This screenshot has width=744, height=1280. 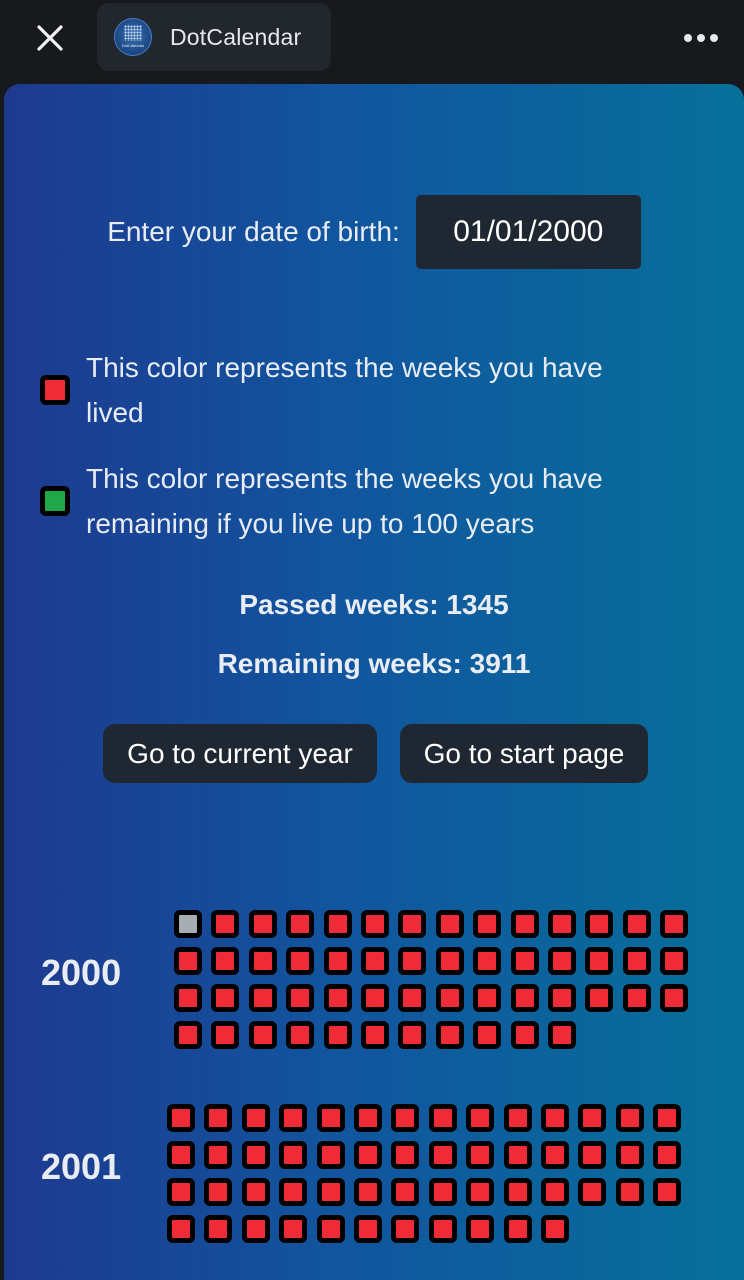 I want to click on week-dot-current, so click(x=188, y=924).